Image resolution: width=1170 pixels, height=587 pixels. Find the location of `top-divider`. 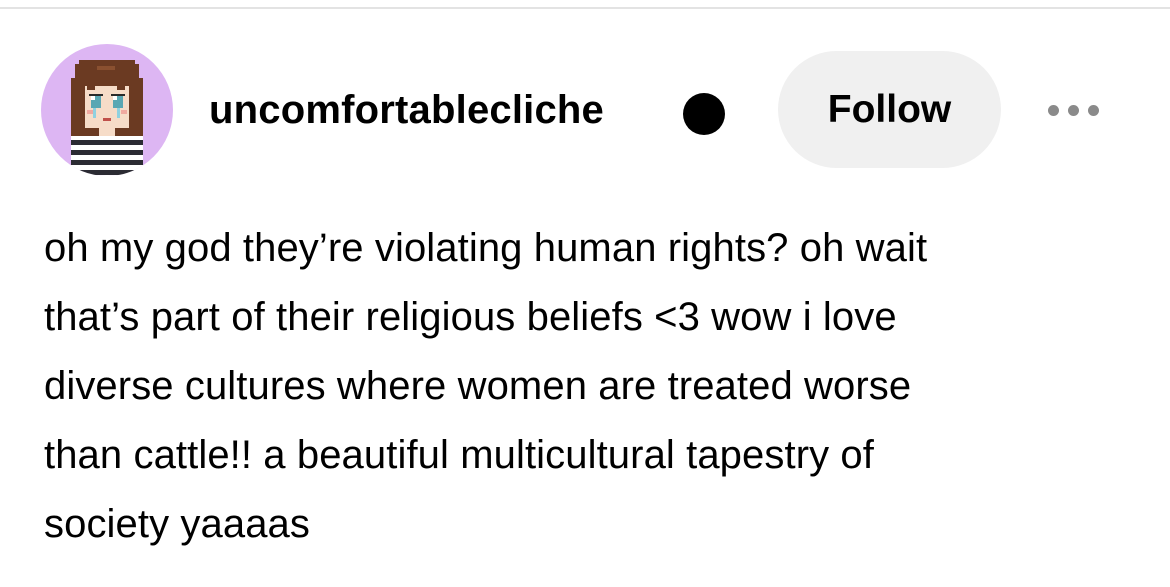

top-divider is located at coordinates (585, 8).